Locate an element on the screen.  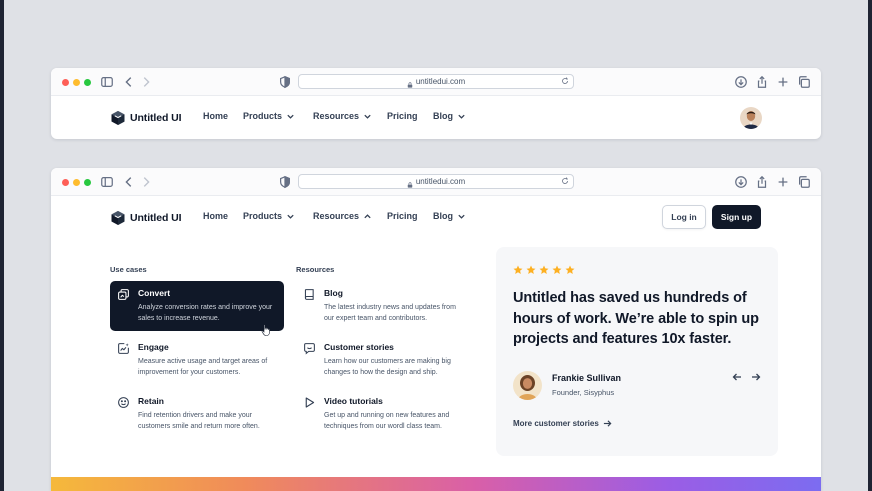
browser-chrome: untitledui.com is located at coordinates (436, 82).